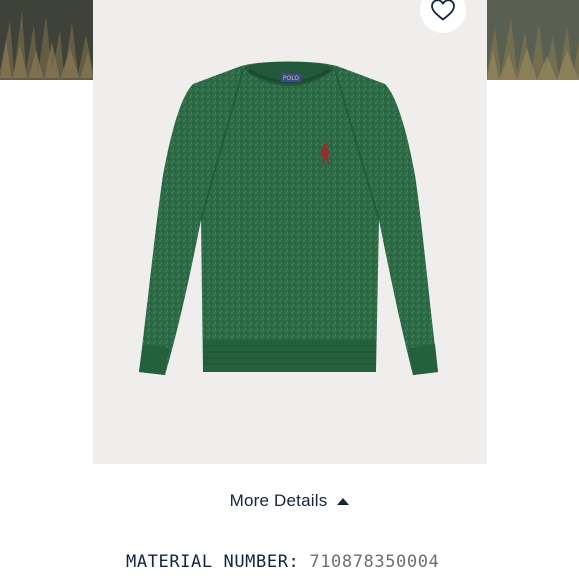 This screenshot has width=579, height=580. What do you see at coordinates (343, 501) in the screenshot?
I see `caret-up-icon` at bounding box center [343, 501].